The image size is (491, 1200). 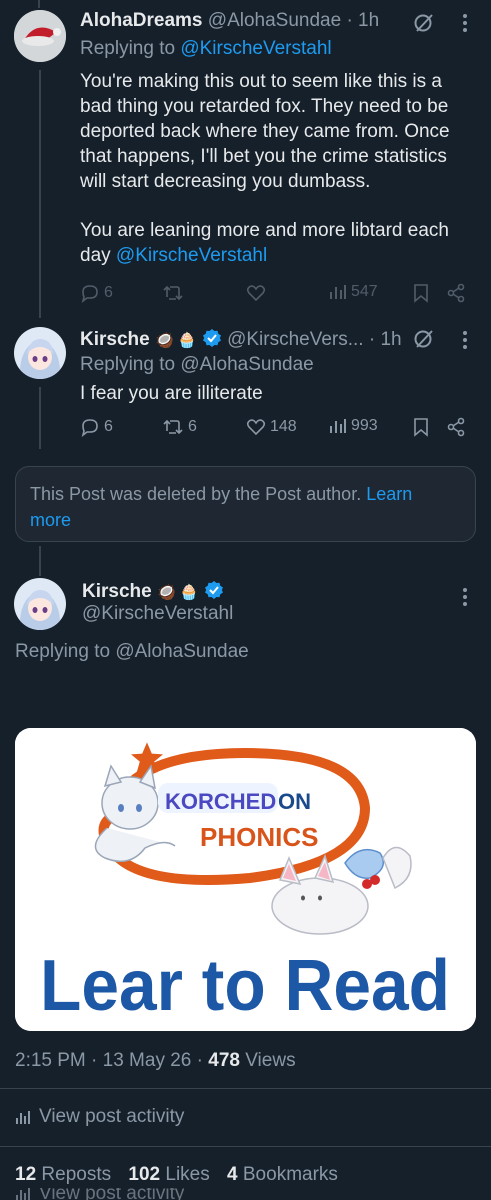 I want to click on learn-more-link: more, so click(x=50, y=520).